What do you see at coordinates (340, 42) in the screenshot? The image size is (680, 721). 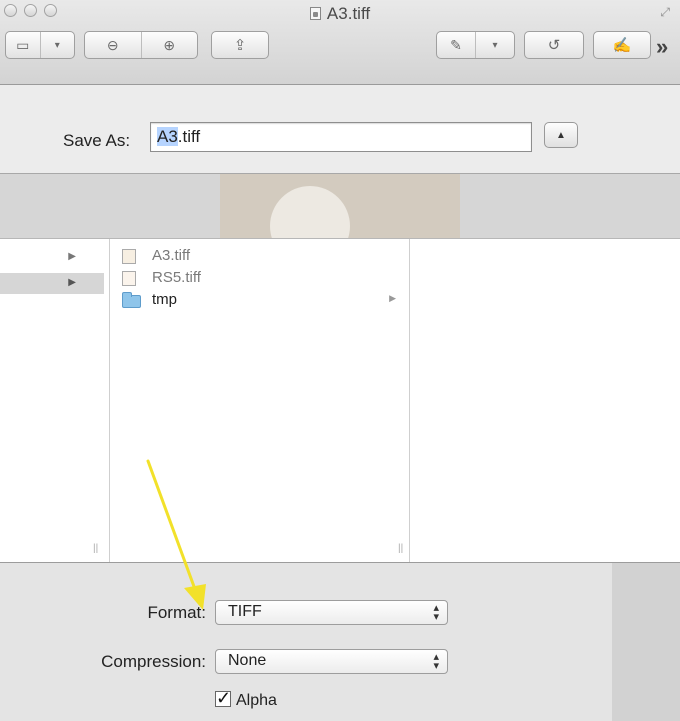 I see `window-toolbar: A3.tiff ⤢ ▭ ▾ ⊖ ⊕ ⇪ ✎ ▾ ↺ ✍ »` at bounding box center [340, 42].